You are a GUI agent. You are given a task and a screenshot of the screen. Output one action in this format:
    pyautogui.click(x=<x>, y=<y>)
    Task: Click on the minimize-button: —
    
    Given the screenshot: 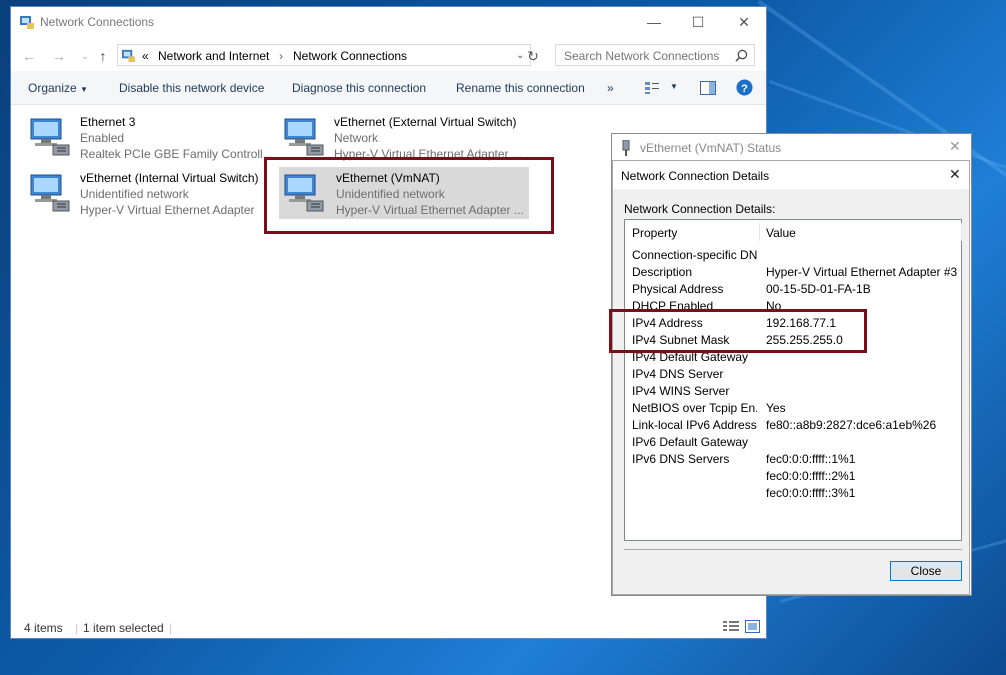 What is the action you would take?
    pyautogui.click(x=654, y=22)
    